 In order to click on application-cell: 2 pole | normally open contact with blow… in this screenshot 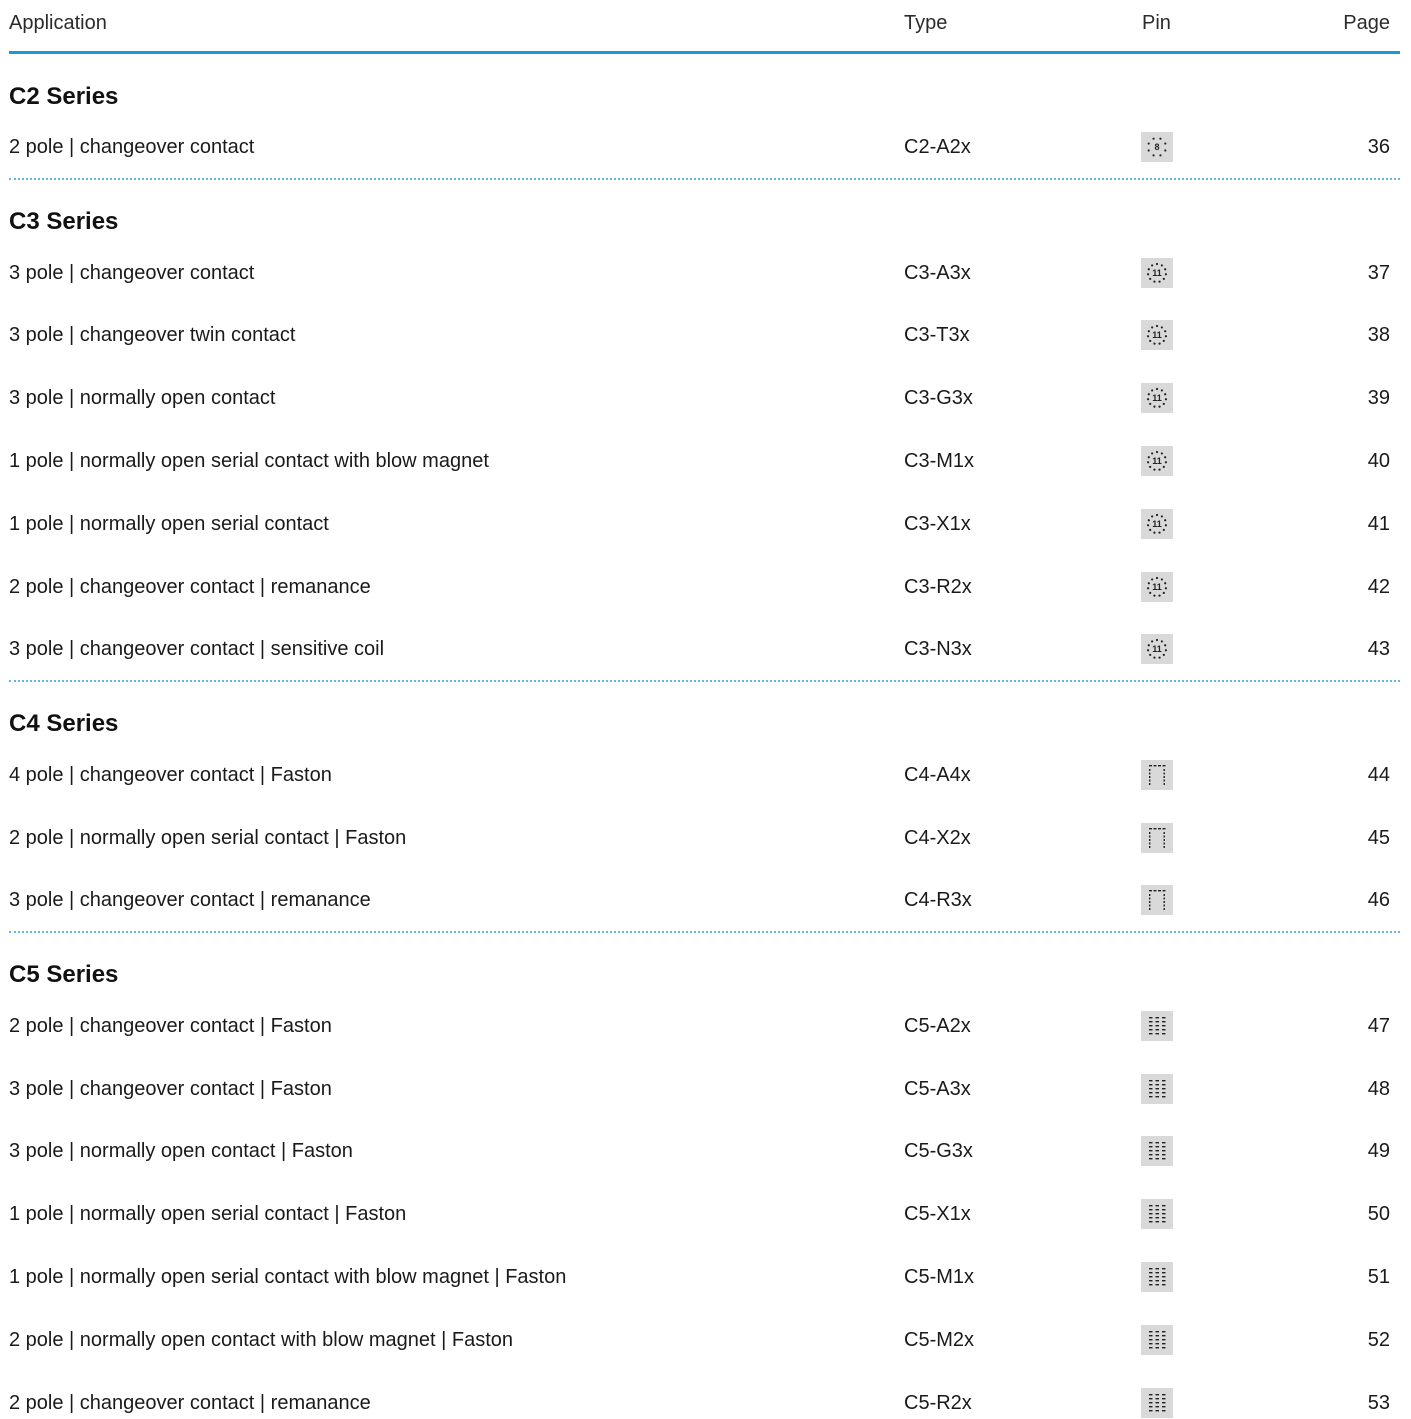, I will do `click(261, 1340)`.